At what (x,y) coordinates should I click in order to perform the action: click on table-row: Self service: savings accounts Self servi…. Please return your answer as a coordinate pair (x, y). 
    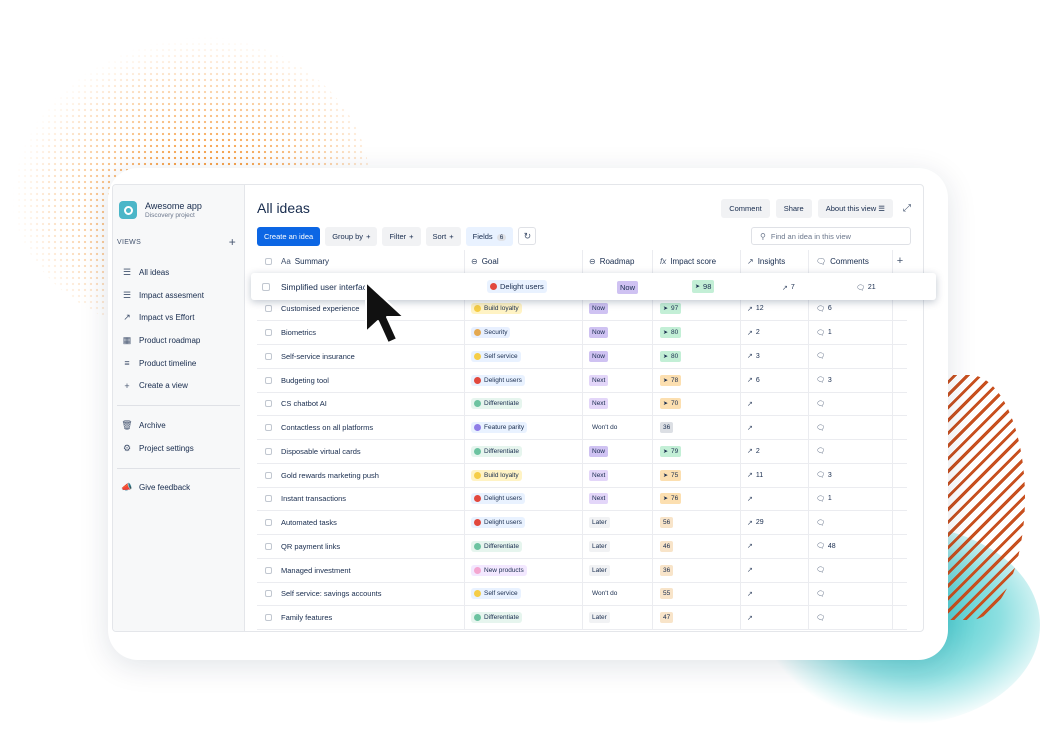
    Looking at the image, I should click on (582, 594).